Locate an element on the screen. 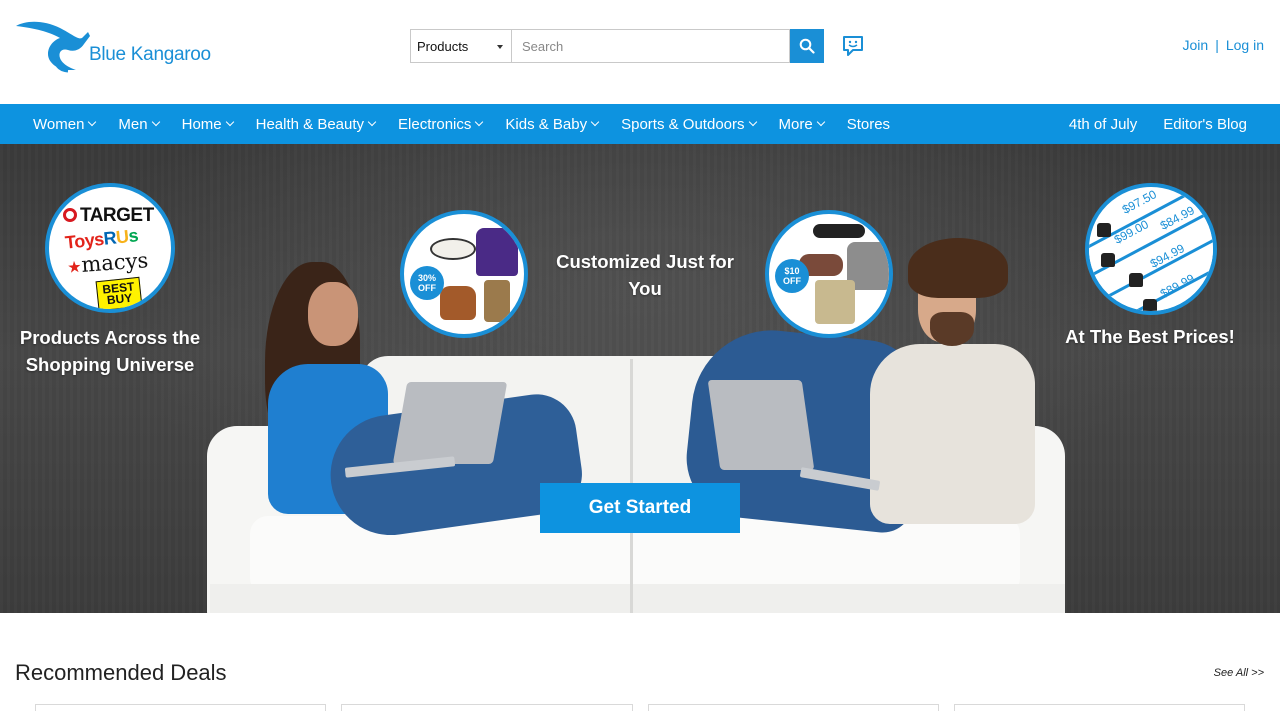  nav-item-kids-baby: Kids & Baby is located at coordinates (552, 124).